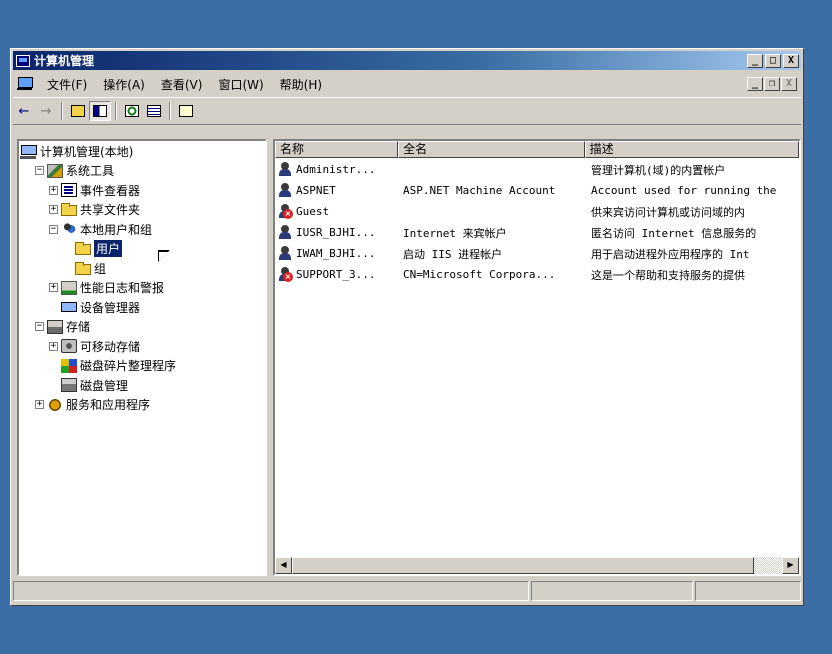  Describe the element at coordinates (108, 405) in the screenshot. I see `tree-item-label: 服务和应用程序` at that location.